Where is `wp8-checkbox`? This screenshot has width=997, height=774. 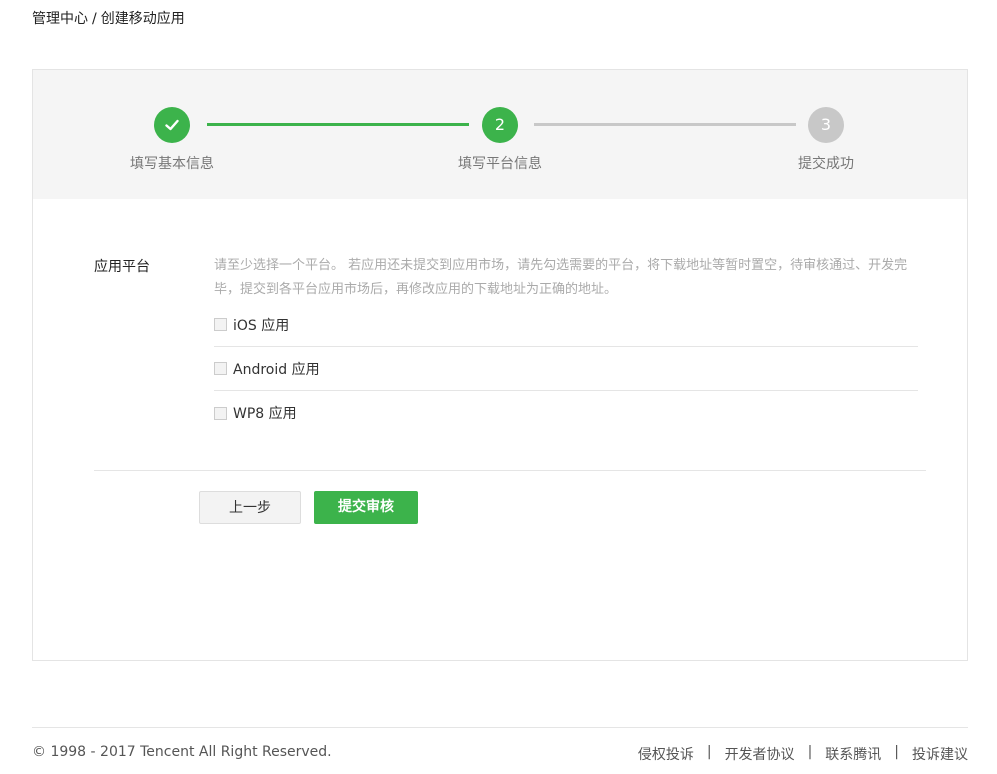
wp8-checkbox is located at coordinates (220, 413).